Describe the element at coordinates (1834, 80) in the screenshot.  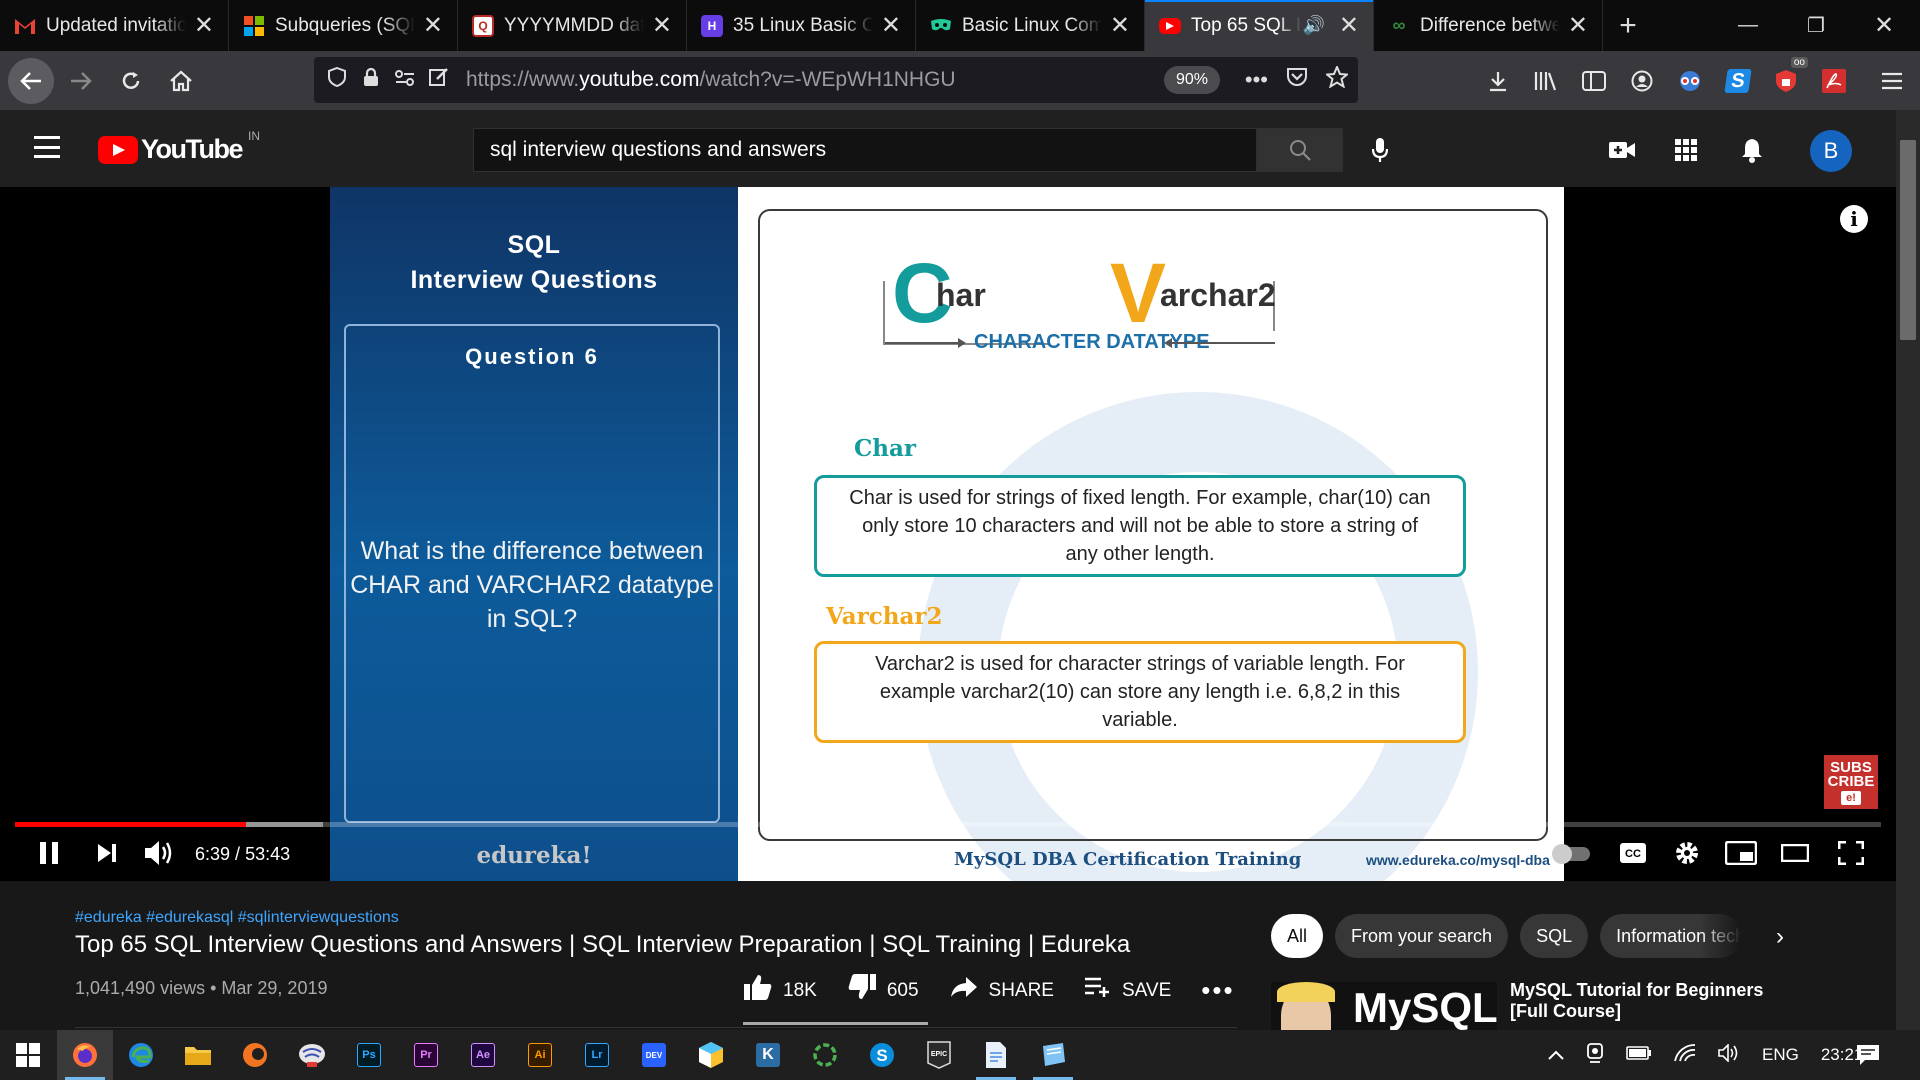
I see `pdf-extension-icon` at that location.